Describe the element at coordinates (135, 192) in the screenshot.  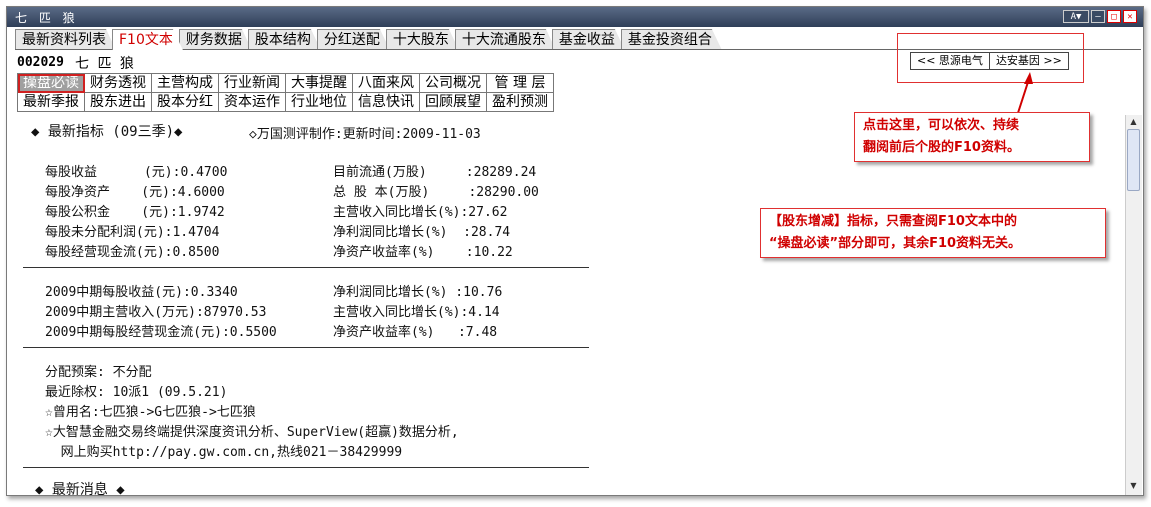
I see `indicator-line: 每股净资产 (元):4.6000` at that location.